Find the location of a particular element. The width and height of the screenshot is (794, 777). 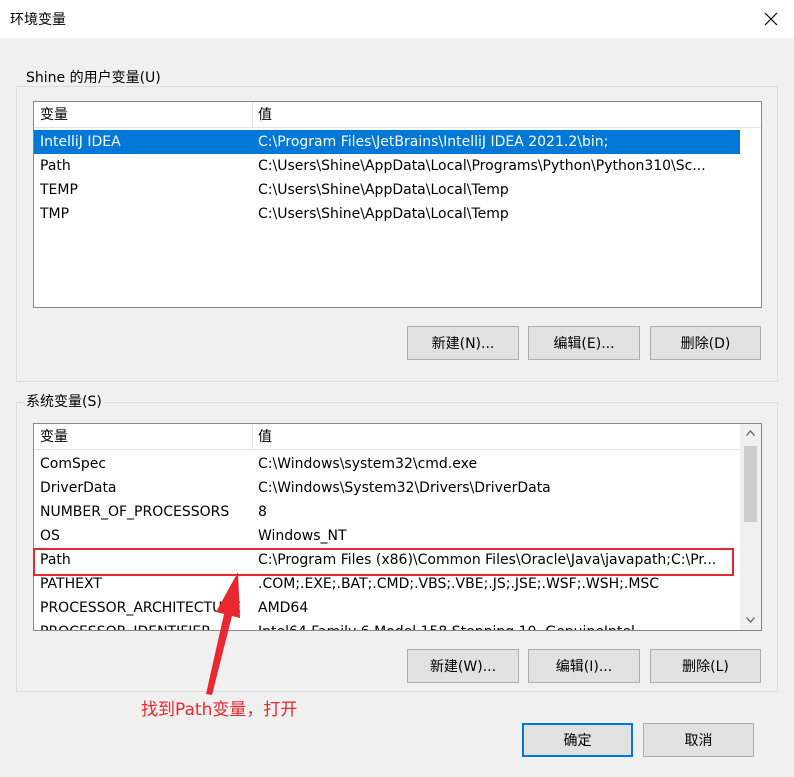

scroll-up-button is located at coordinates (750, 432).